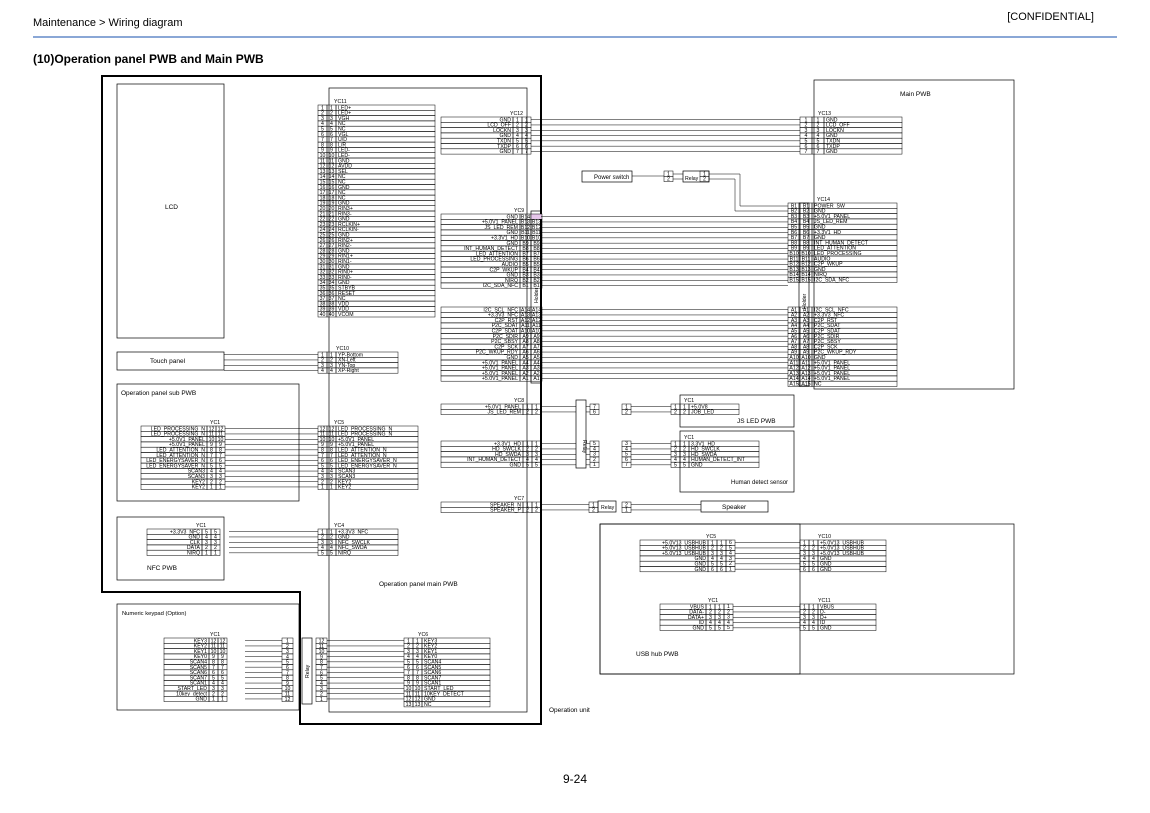 This screenshot has height=813, width=1150. What do you see at coordinates (759, 483) in the screenshot?
I see `human-detect-label: Human detect sensor` at bounding box center [759, 483].